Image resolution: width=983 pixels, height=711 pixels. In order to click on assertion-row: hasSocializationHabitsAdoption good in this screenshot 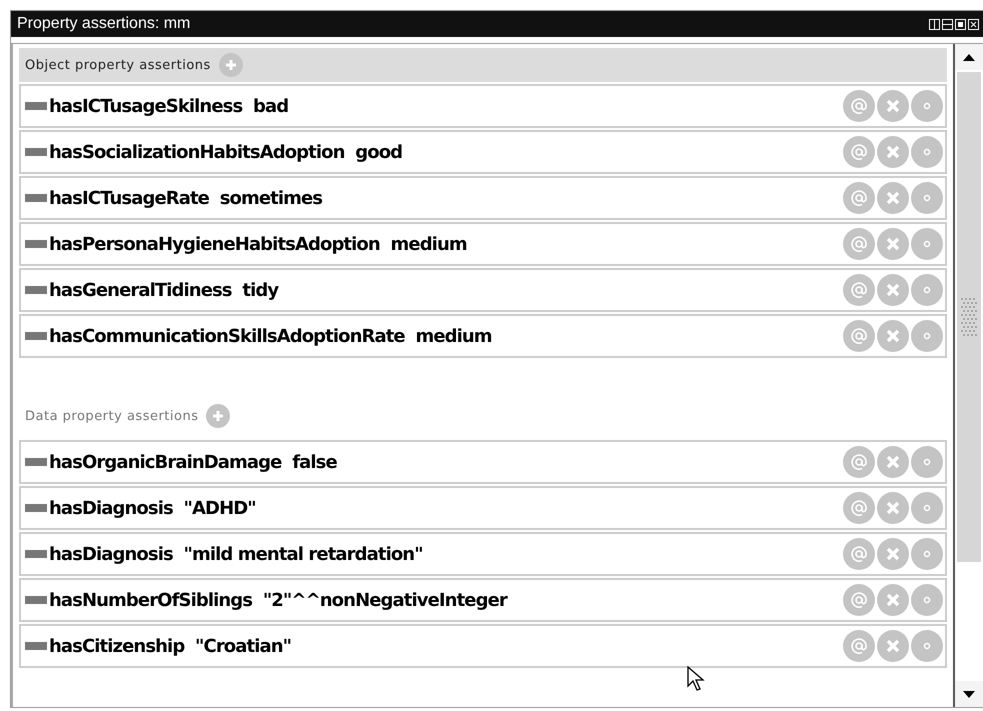, I will do `click(483, 152)`.